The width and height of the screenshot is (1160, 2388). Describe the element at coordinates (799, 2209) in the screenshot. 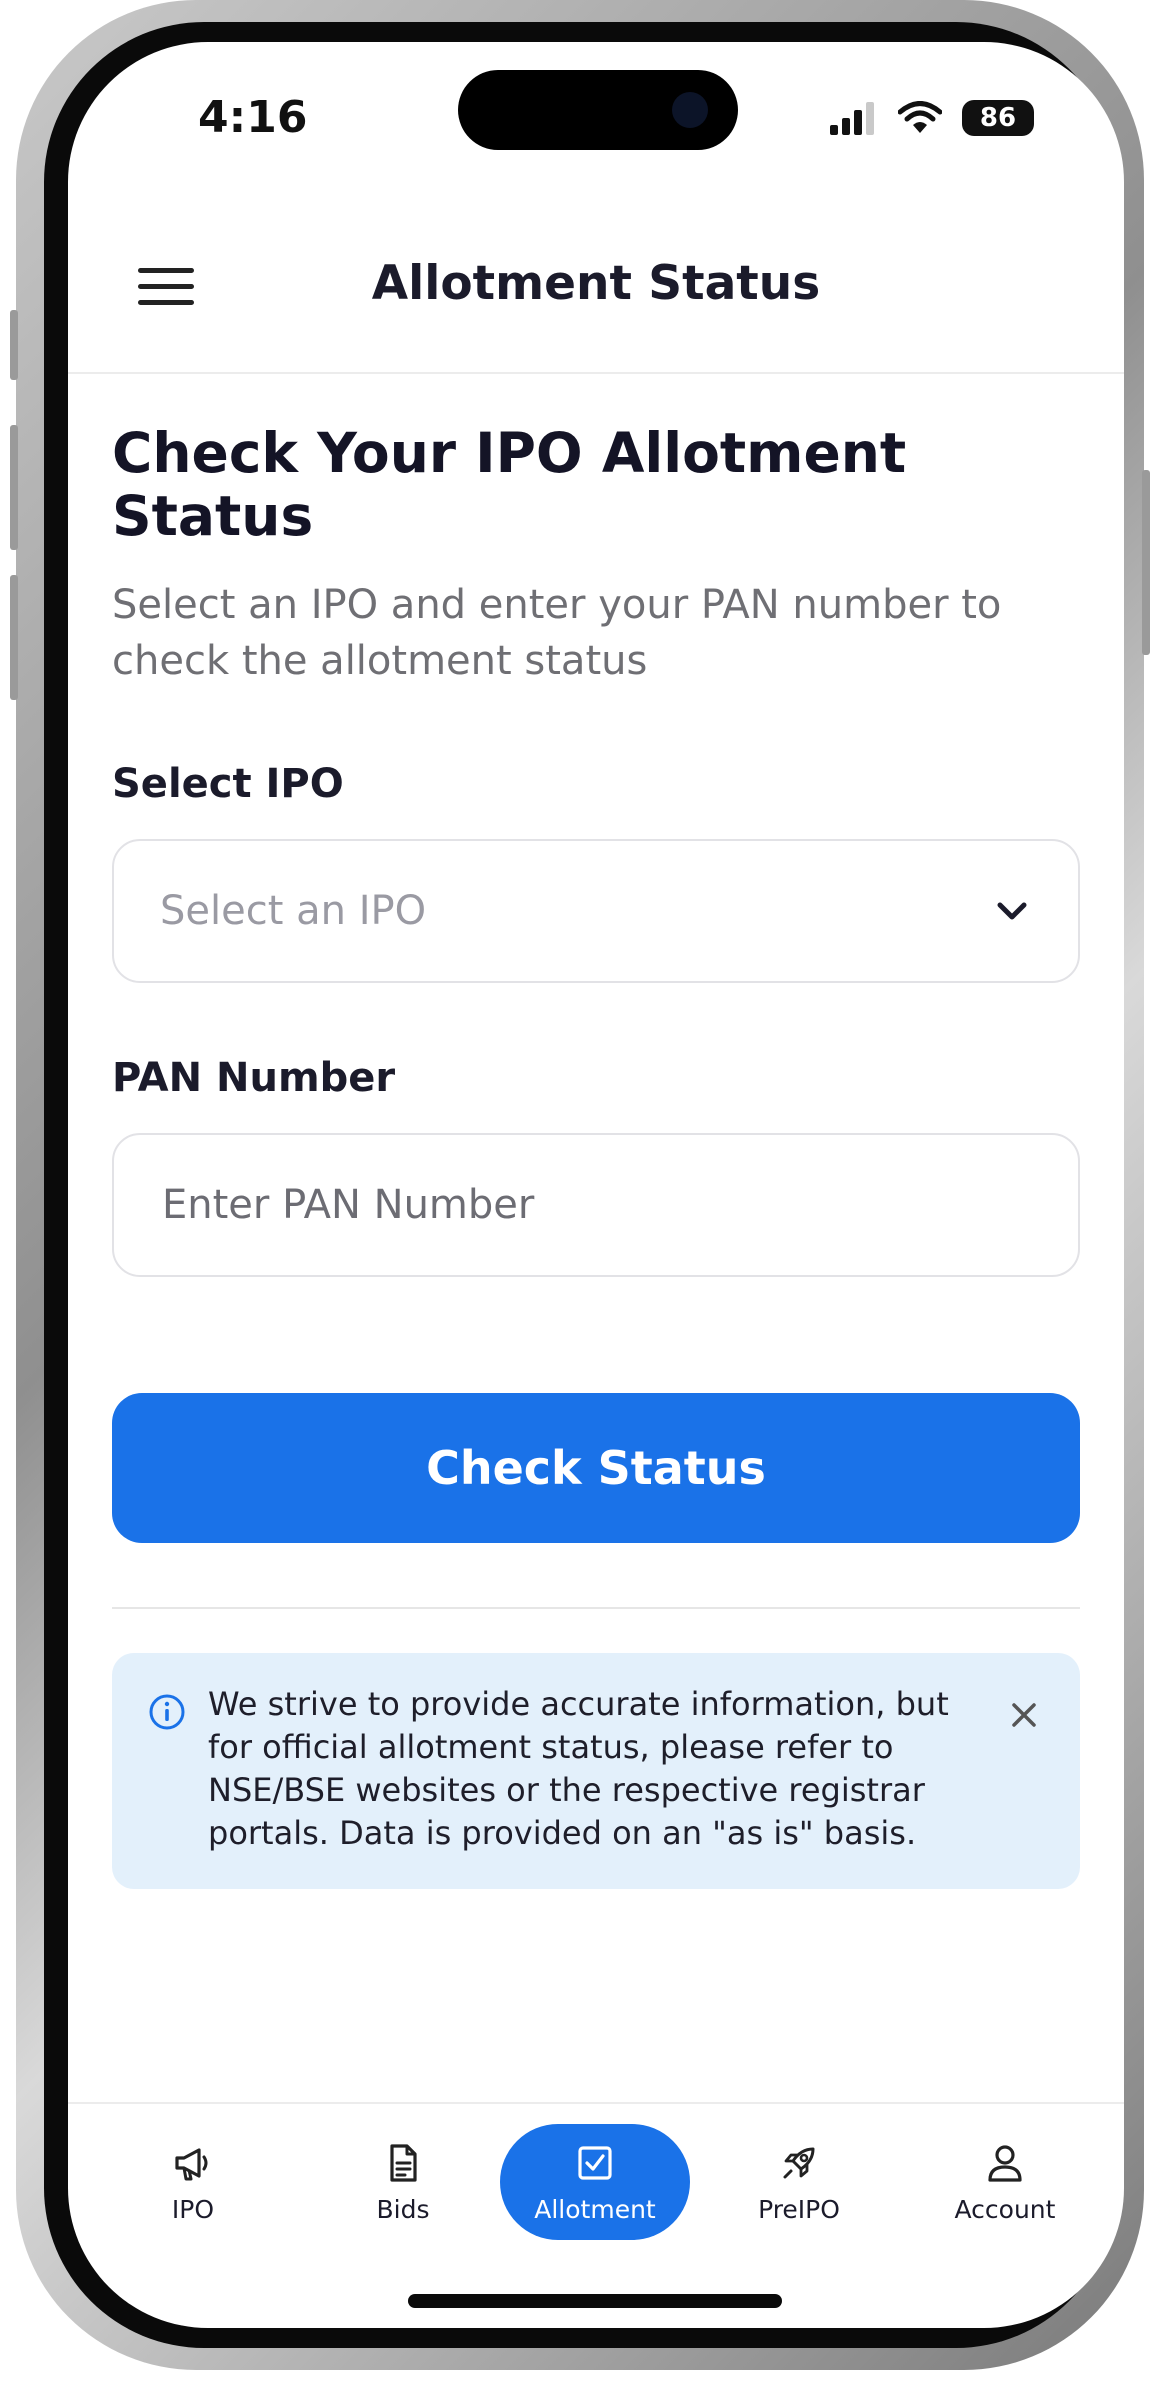

I see `tab-preipo-label: PreIPO` at that location.